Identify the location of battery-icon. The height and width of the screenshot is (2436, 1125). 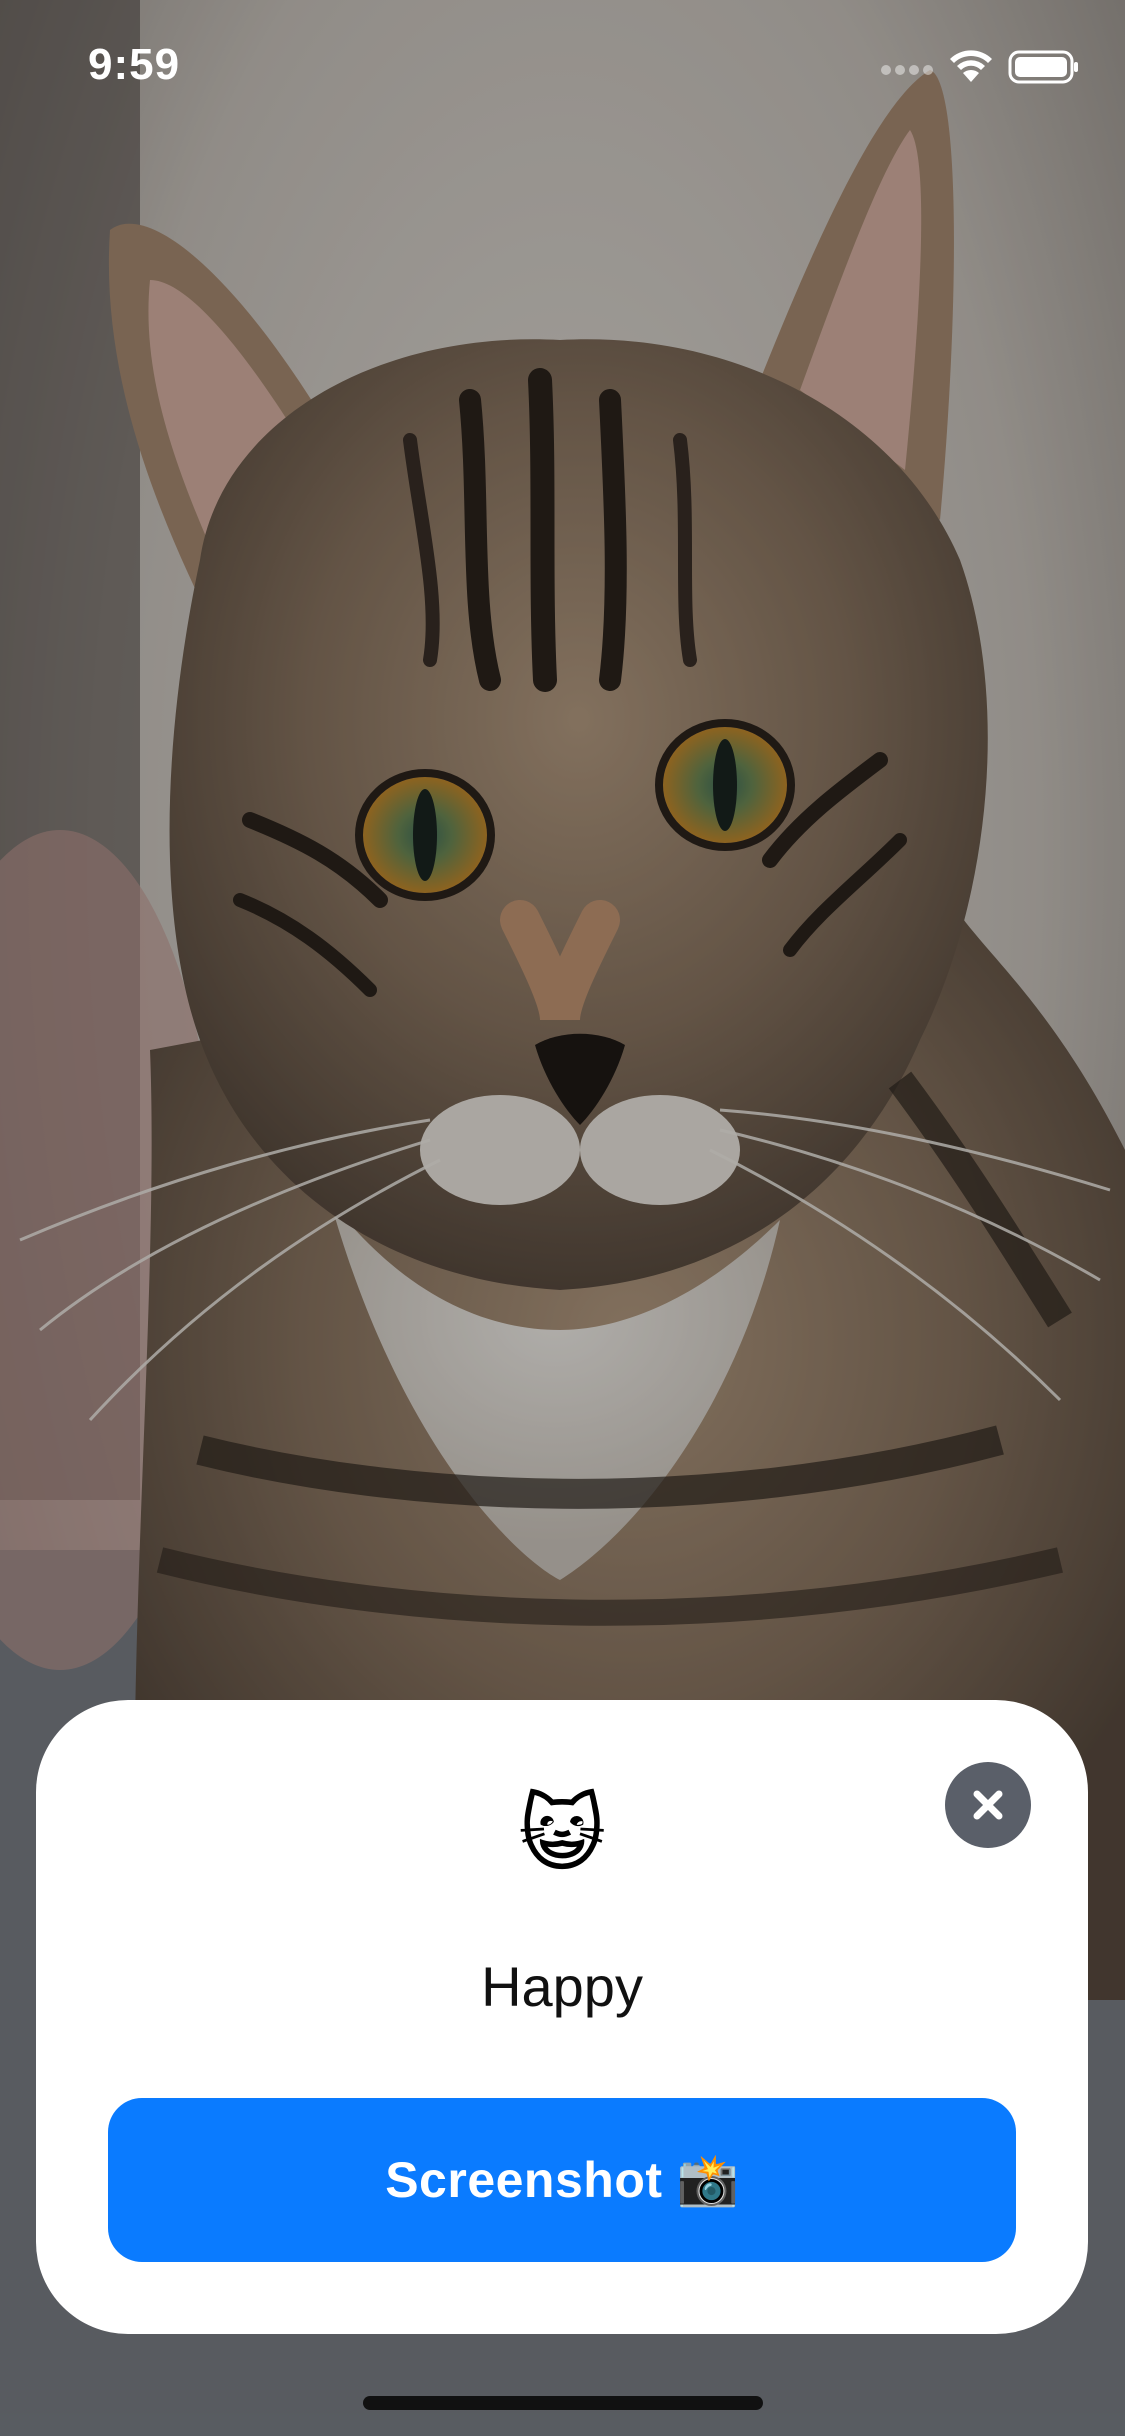
(1043, 67).